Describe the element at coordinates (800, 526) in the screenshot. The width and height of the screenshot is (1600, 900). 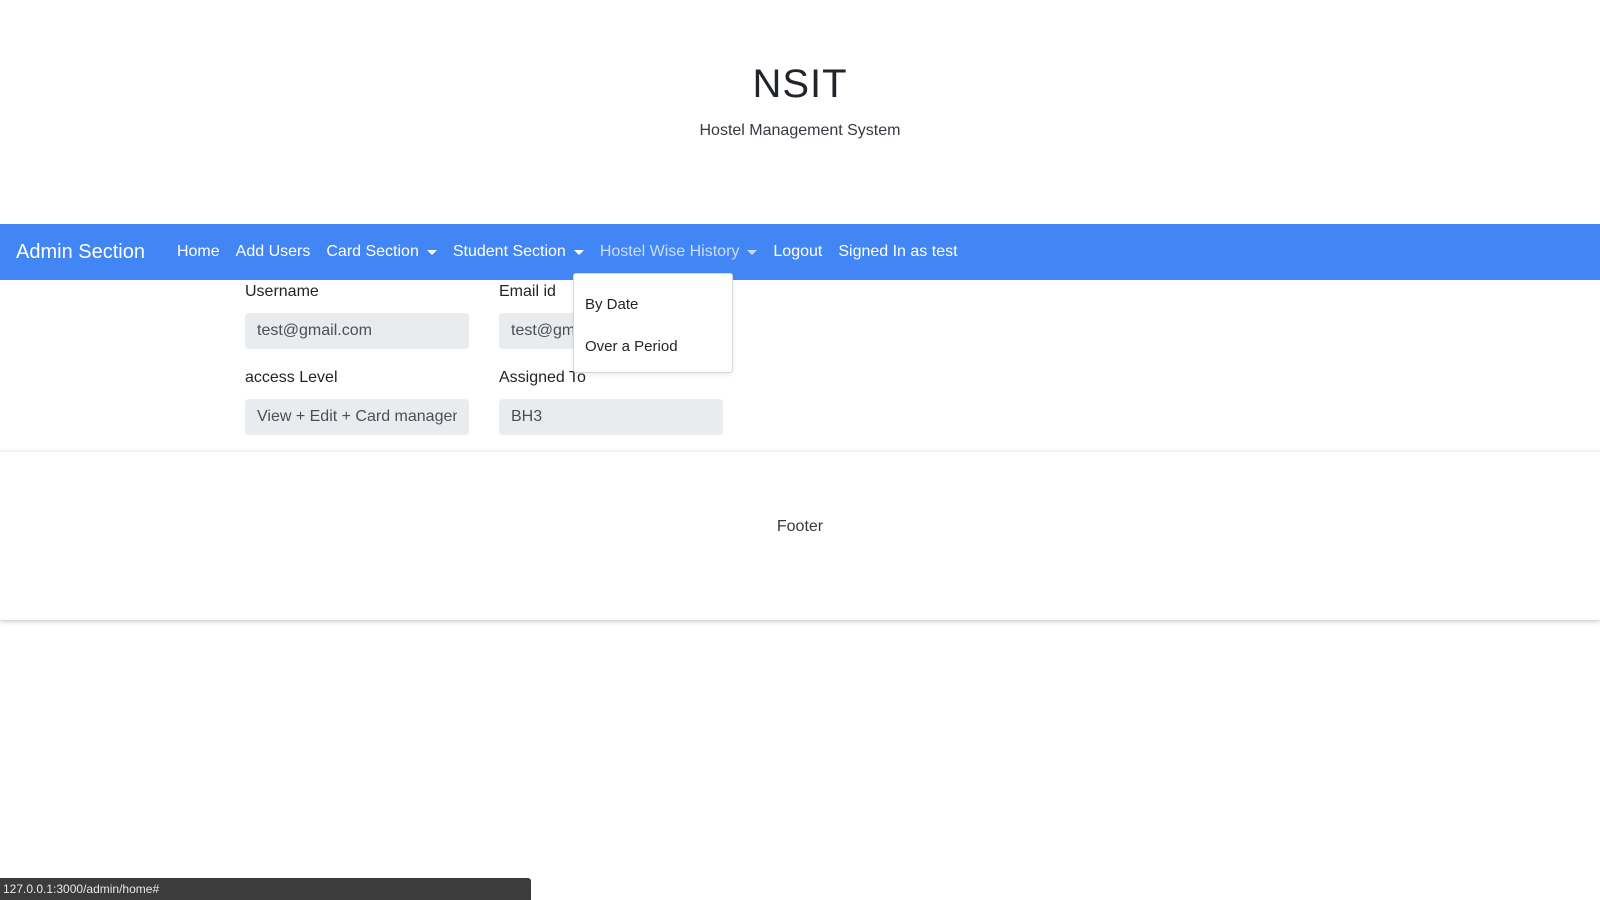
I see `footer-text: Footer` at that location.